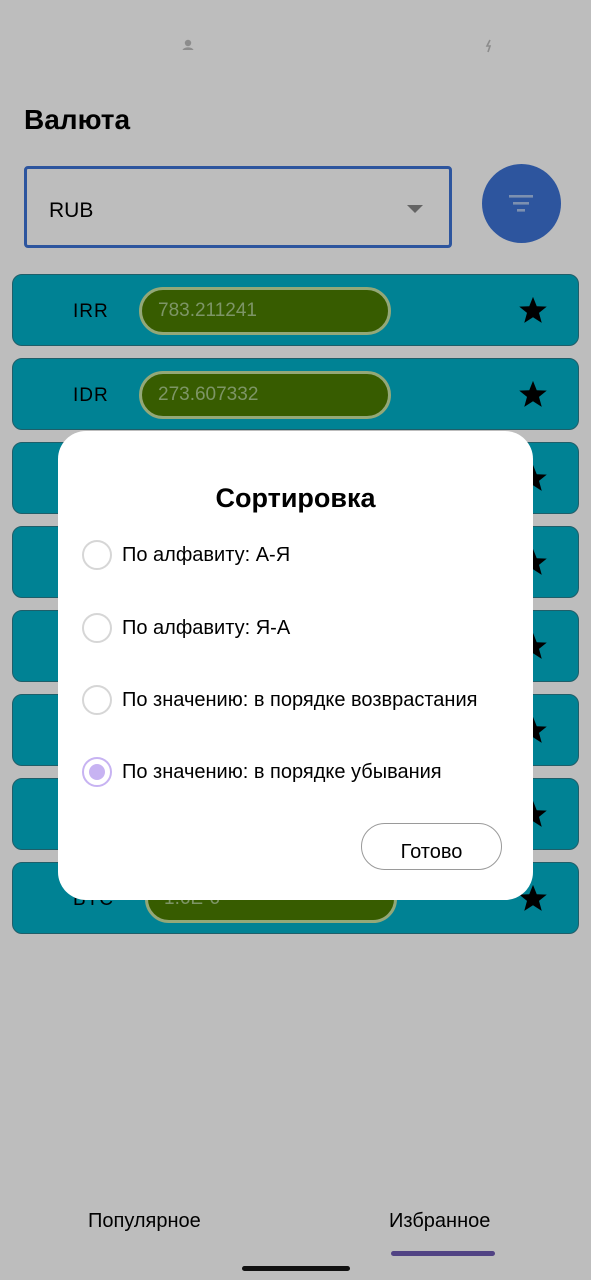  I want to click on sort-option-label: По алфавиту: А-Я, so click(206, 555).